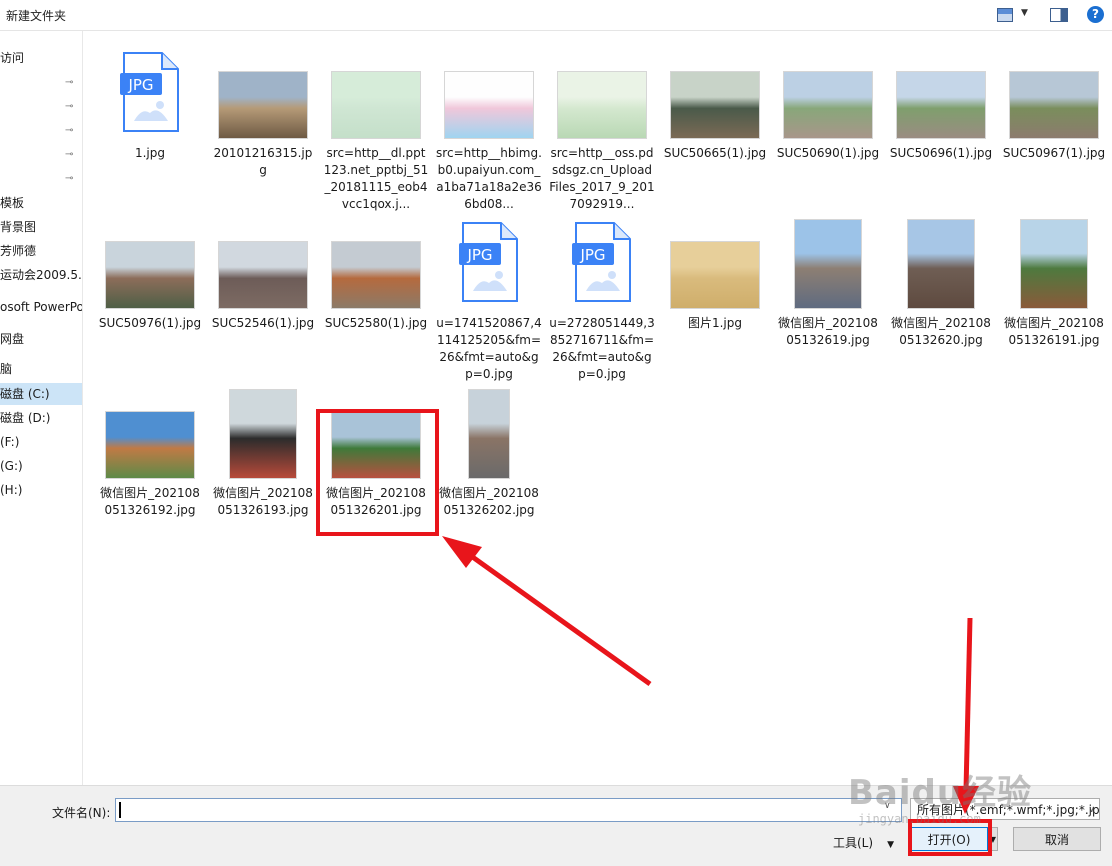 The image size is (1112, 866). What do you see at coordinates (41, 466) in the screenshot?
I see `sidebar-item: (G:)` at bounding box center [41, 466].